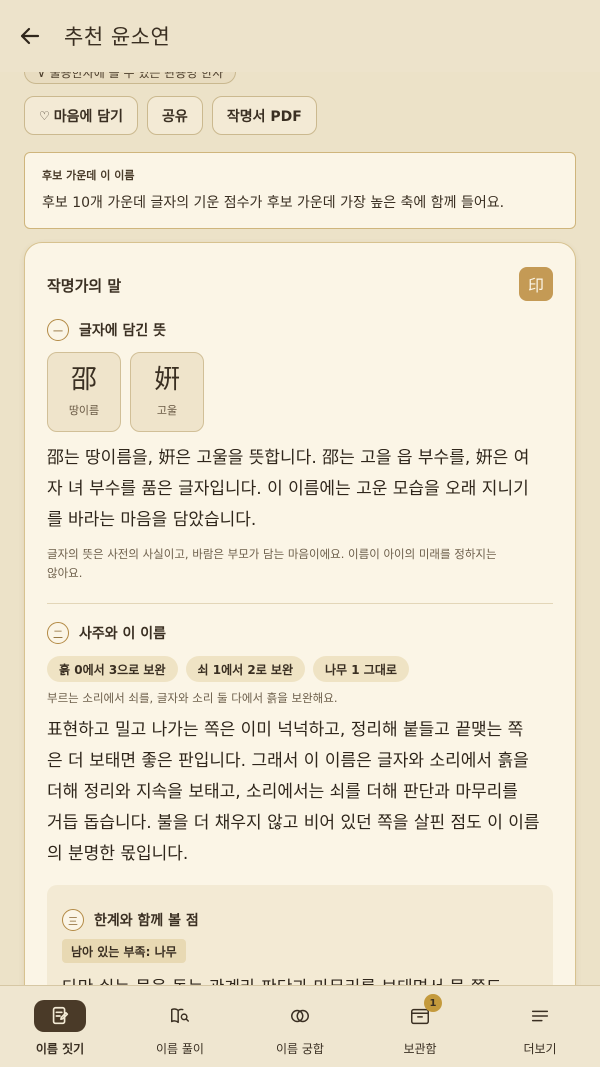 Image resolution: width=600 pixels, height=1067 pixels. I want to click on section-limits-header: 三 한계와 함께 볼 점, so click(130, 920).